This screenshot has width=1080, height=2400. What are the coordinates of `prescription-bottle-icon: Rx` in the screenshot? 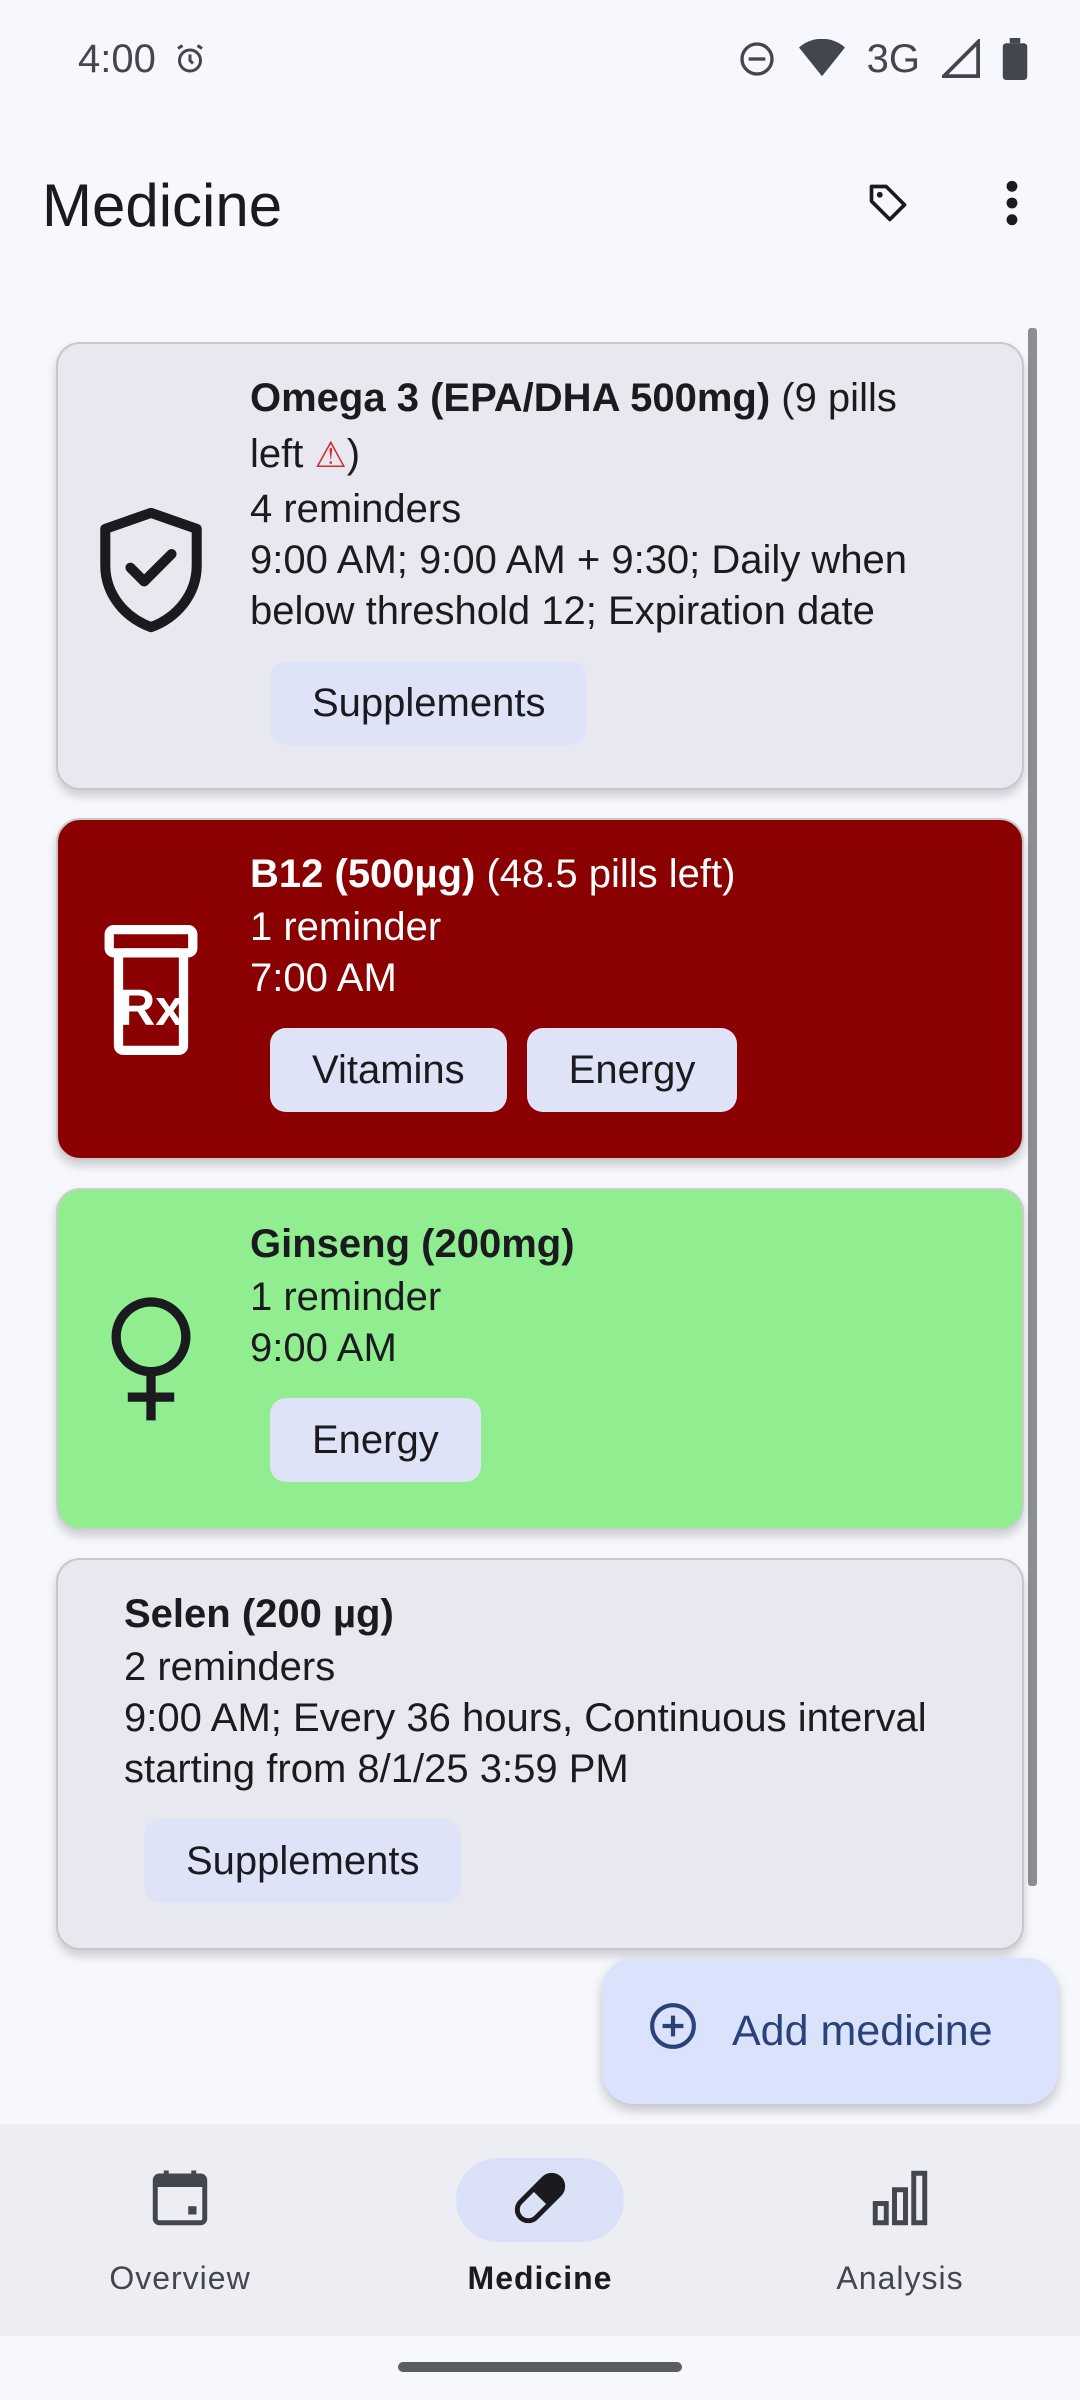 It's located at (151, 990).